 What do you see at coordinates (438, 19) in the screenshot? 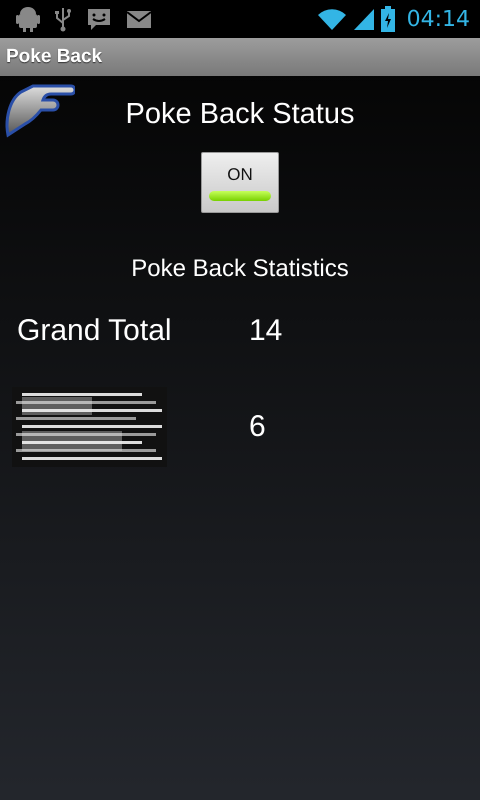
I see `clock-time: 04:14` at bounding box center [438, 19].